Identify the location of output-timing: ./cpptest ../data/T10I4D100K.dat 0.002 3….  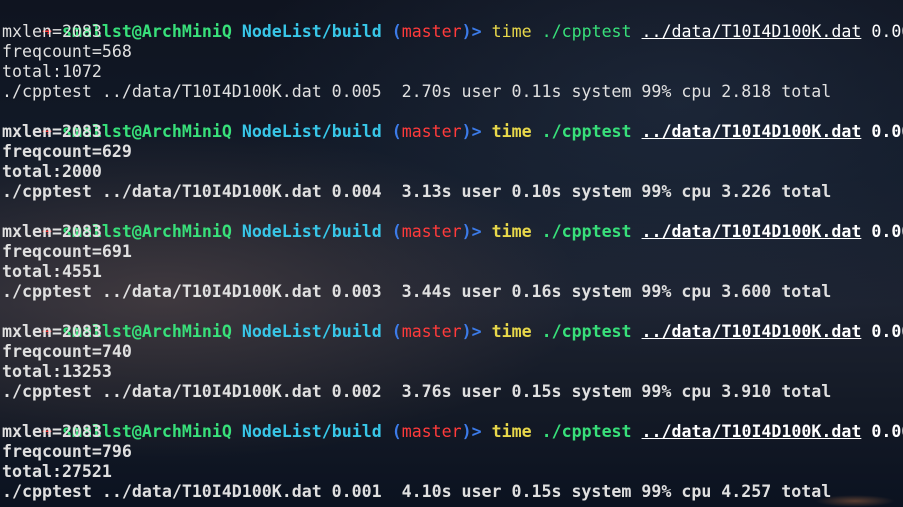
(417, 391).